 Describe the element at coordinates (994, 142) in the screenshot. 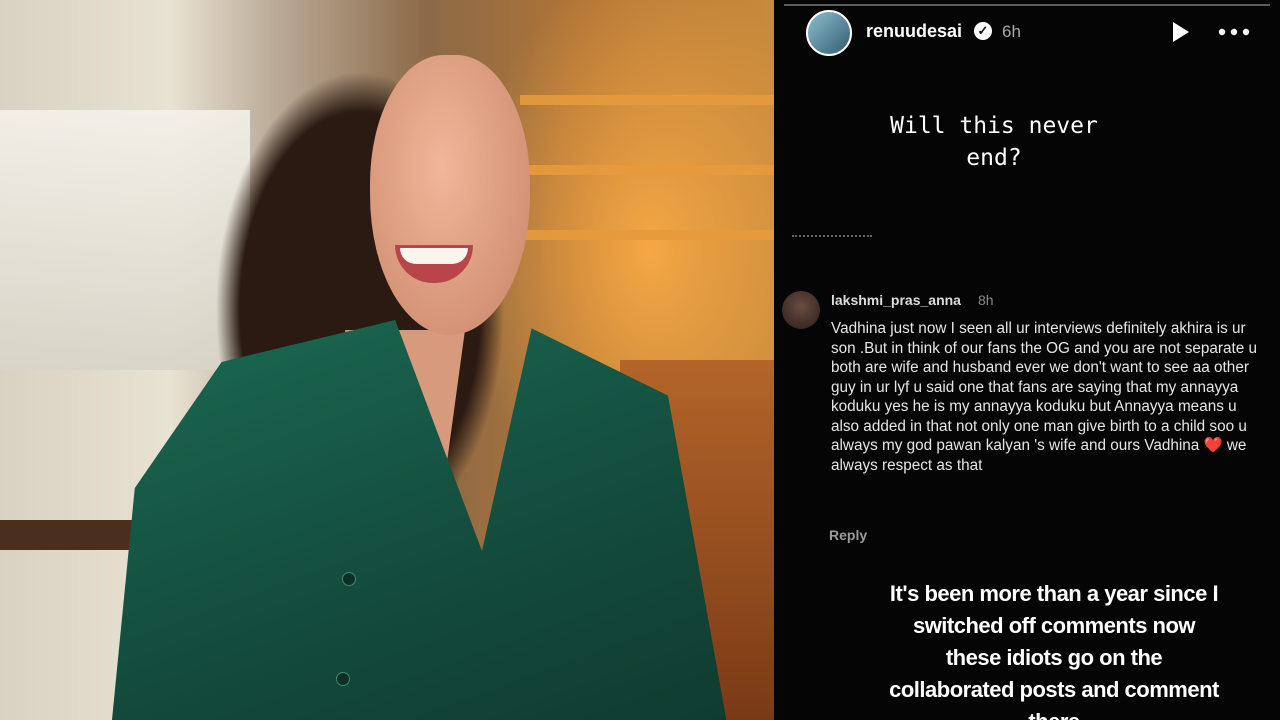

I see `story-question-text: Will this never end?` at that location.